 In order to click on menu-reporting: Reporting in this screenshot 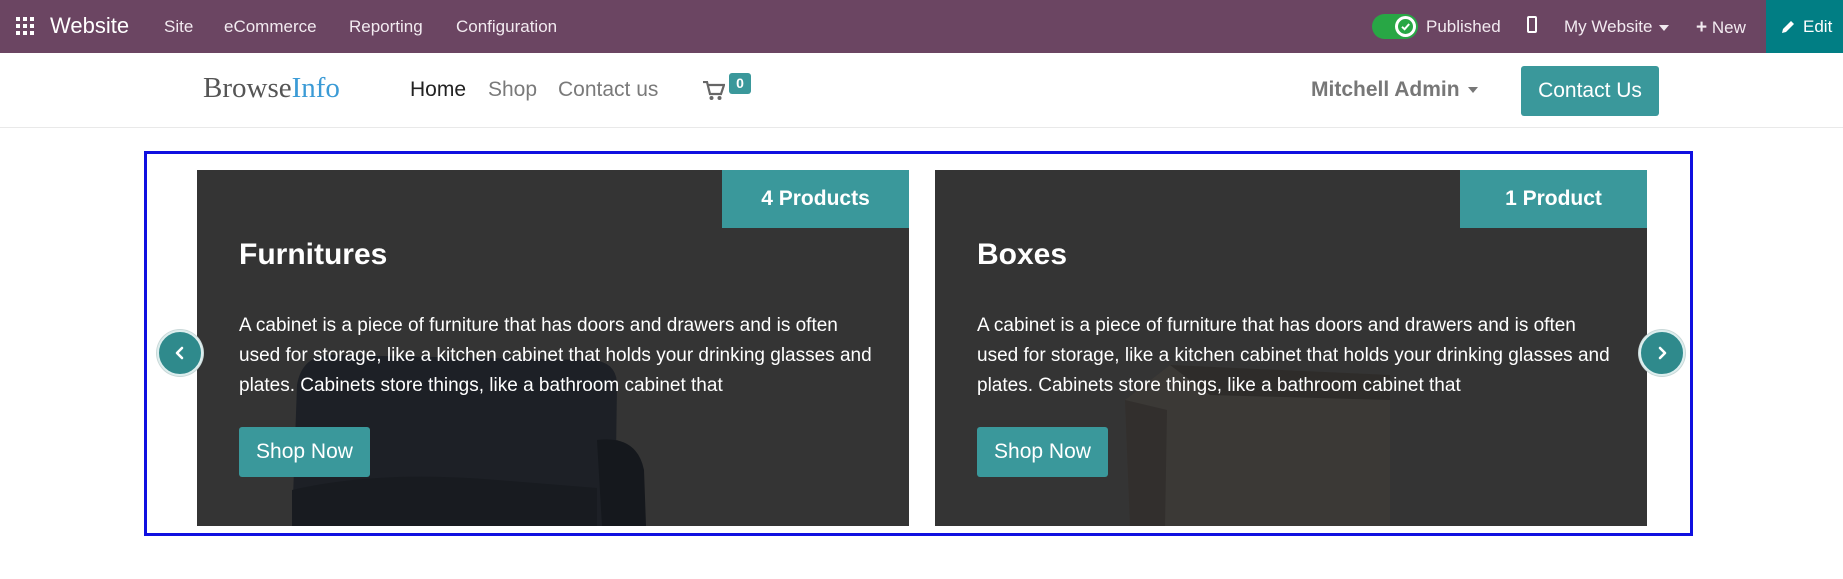, I will do `click(386, 27)`.